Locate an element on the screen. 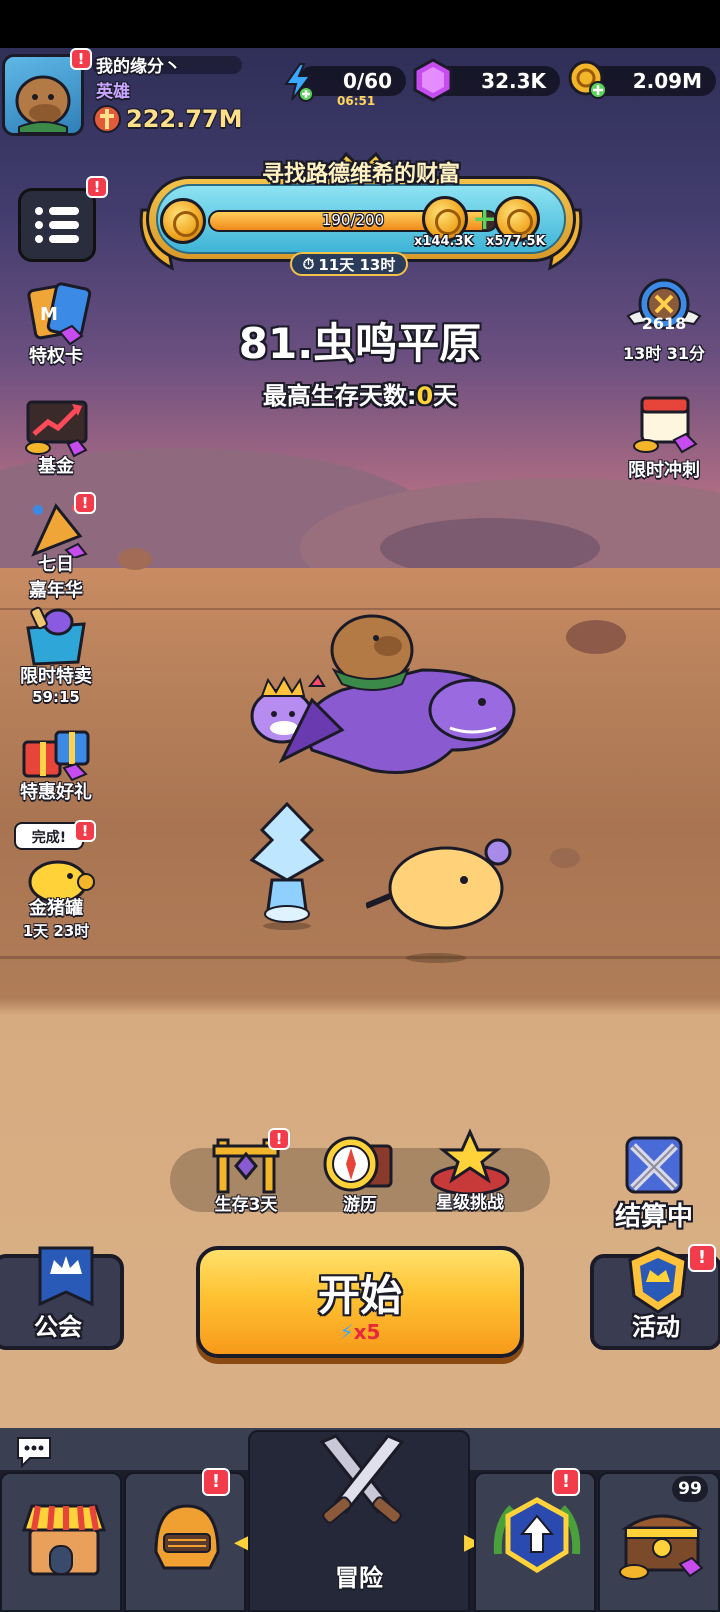  piggy-alert-badge: ! is located at coordinates (85, 831).